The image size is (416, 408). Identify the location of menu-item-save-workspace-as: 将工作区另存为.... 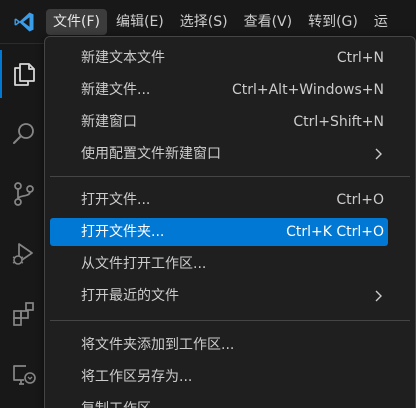
(219, 377).